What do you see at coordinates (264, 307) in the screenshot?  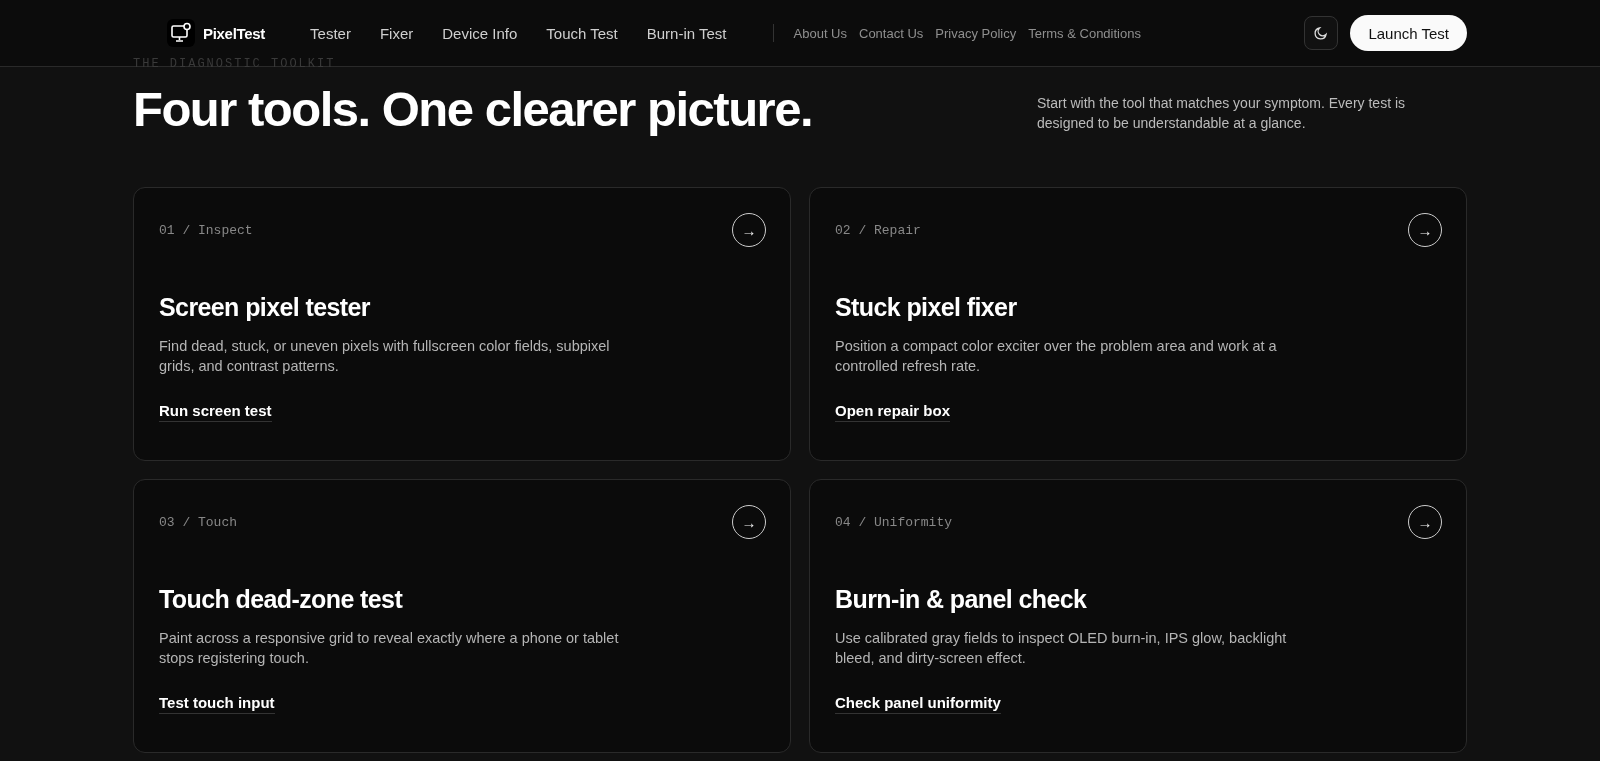 I see `tool-title: Screen pixel tester` at bounding box center [264, 307].